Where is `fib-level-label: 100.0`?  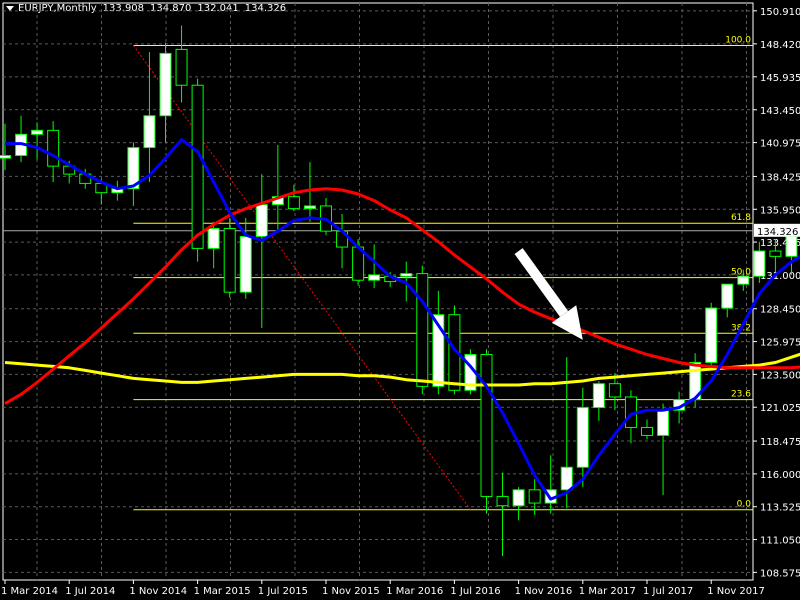
fib-level-label: 100.0 is located at coordinates (738, 40).